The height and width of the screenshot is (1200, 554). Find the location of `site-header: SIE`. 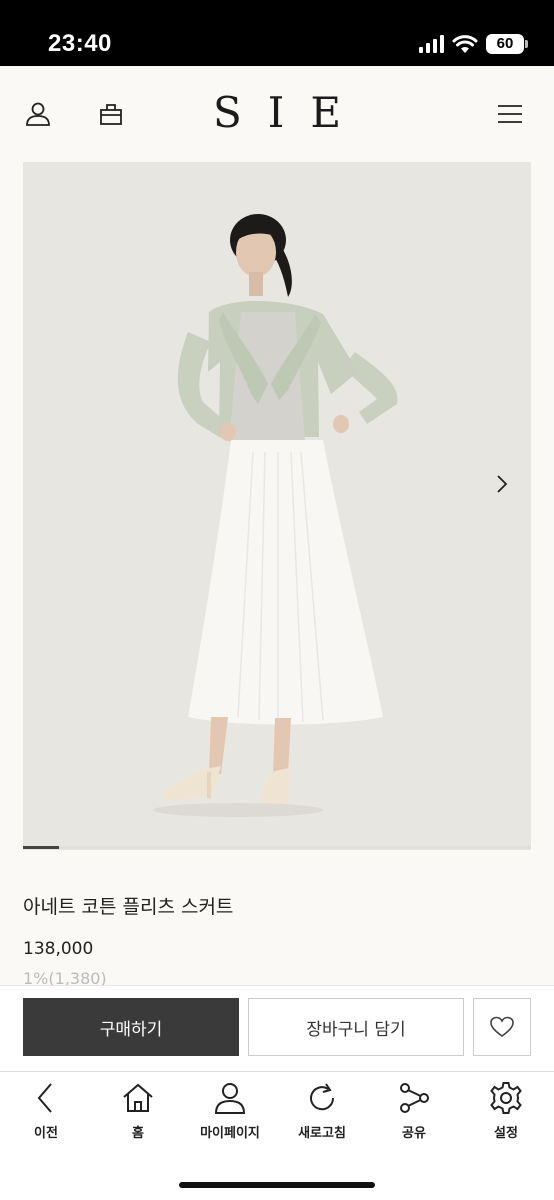

site-header: SIE is located at coordinates (277, 113).